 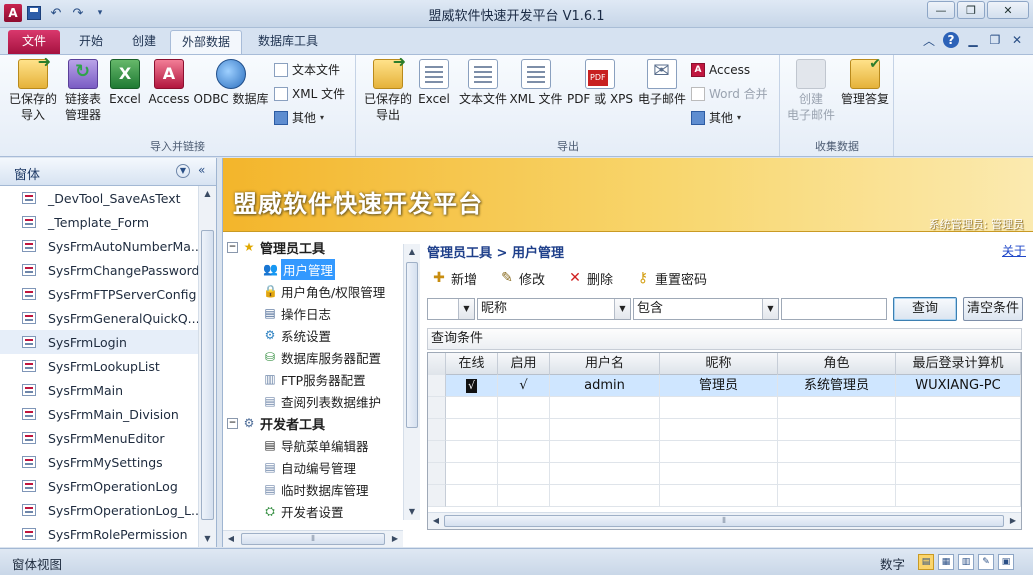 What do you see at coordinates (671, 278) in the screenshot?
I see `reset-password-button: ⚷ 重置密码` at bounding box center [671, 278].